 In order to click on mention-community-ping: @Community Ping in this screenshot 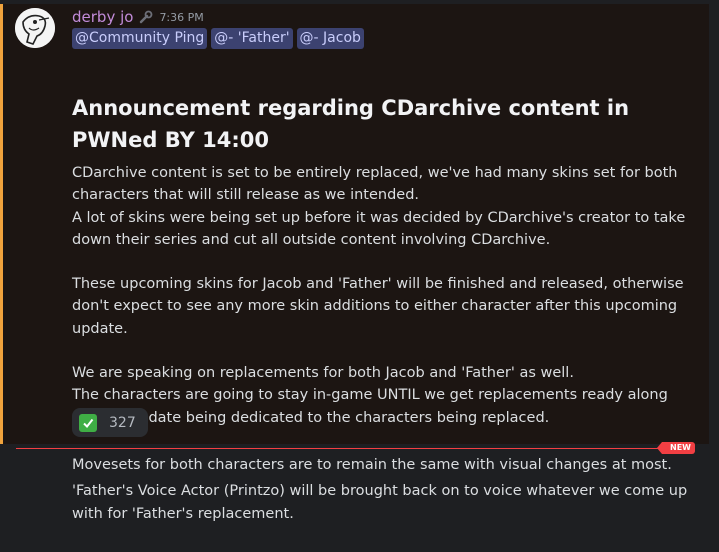, I will do `click(140, 38)`.